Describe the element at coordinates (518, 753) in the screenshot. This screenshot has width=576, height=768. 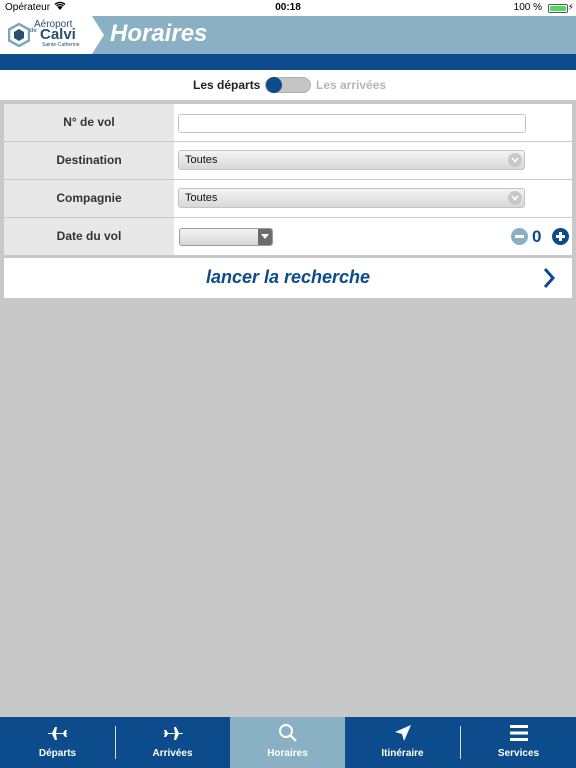
I see `tab-label: Services` at that location.